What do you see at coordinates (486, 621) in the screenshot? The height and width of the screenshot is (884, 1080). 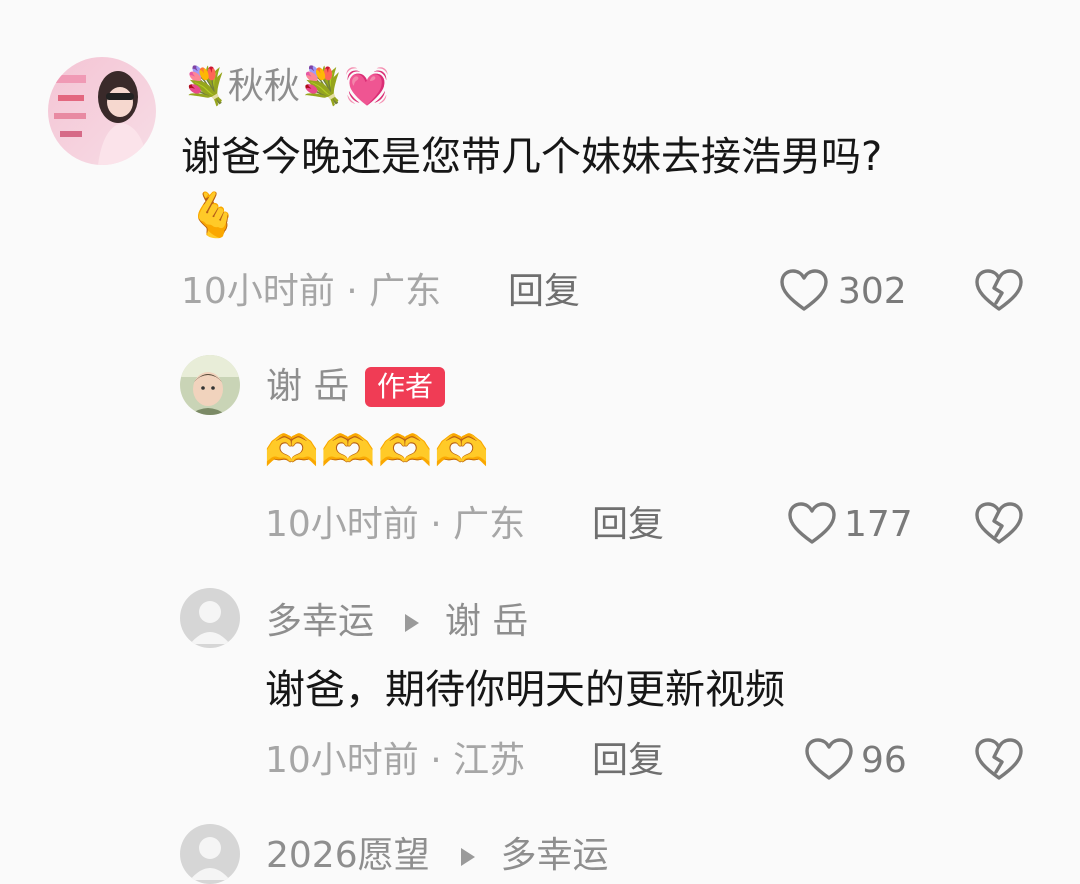 I see `reply-to-name: 谢 岳` at bounding box center [486, 621].